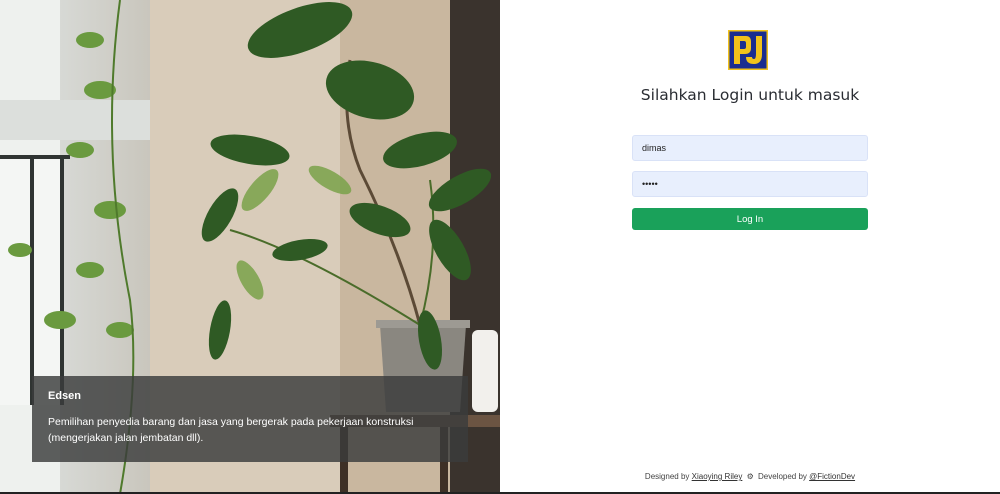 This screenshot has height=494, width=1000. What do you see at coordinates (748, 50) in the screenshot?
I see `pupr-logo-icon` at bounding box center [748, 50].